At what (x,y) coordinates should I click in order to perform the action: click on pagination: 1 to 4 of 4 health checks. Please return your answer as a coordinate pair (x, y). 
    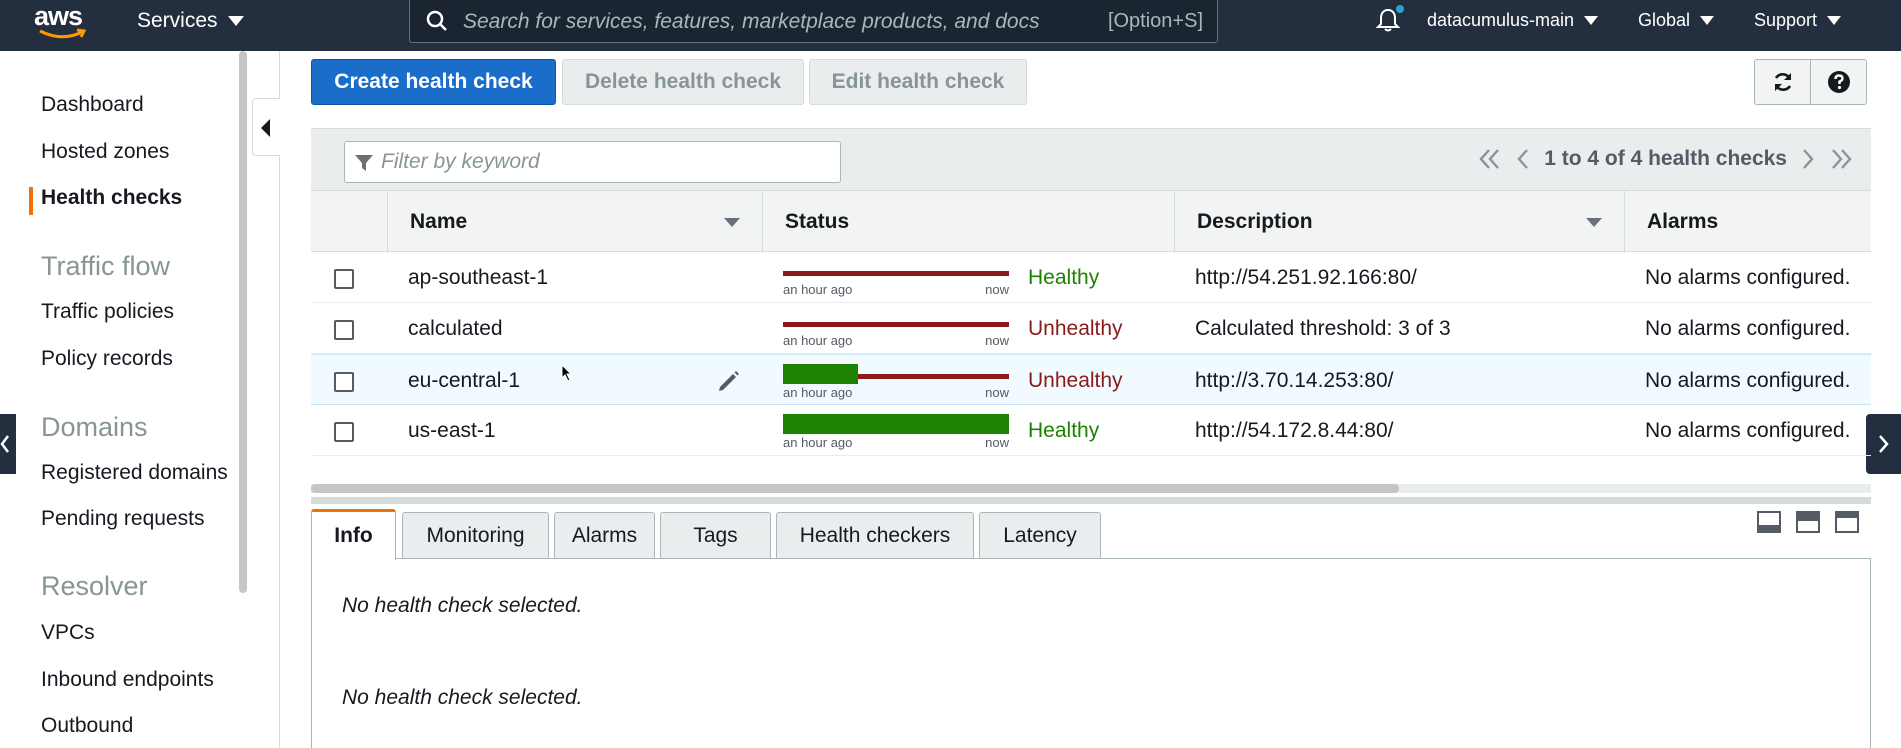
    Looking at the image, I should click on (1665, 159).